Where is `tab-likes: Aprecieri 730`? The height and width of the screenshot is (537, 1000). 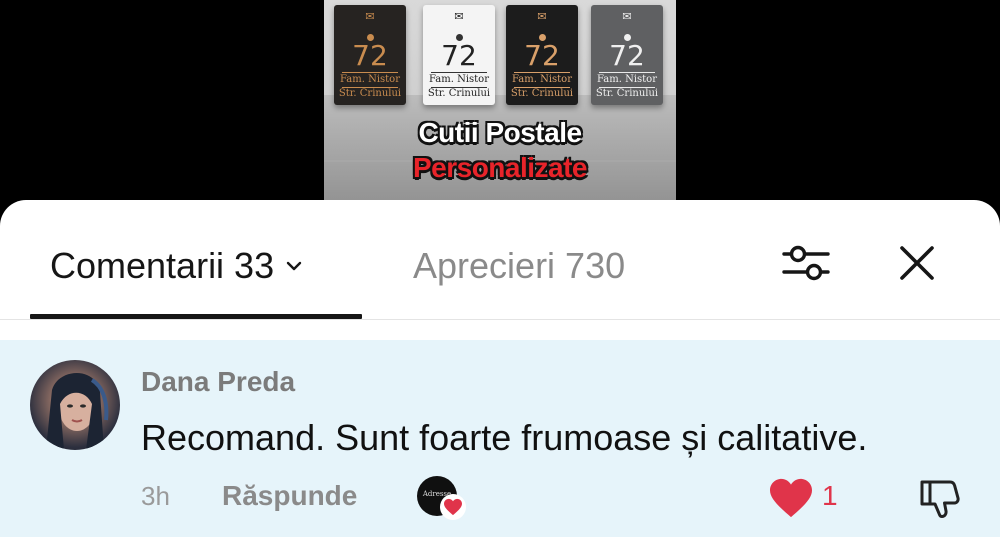
tab-likes: Aprecieri 730 is located at coordinates (519, 266).